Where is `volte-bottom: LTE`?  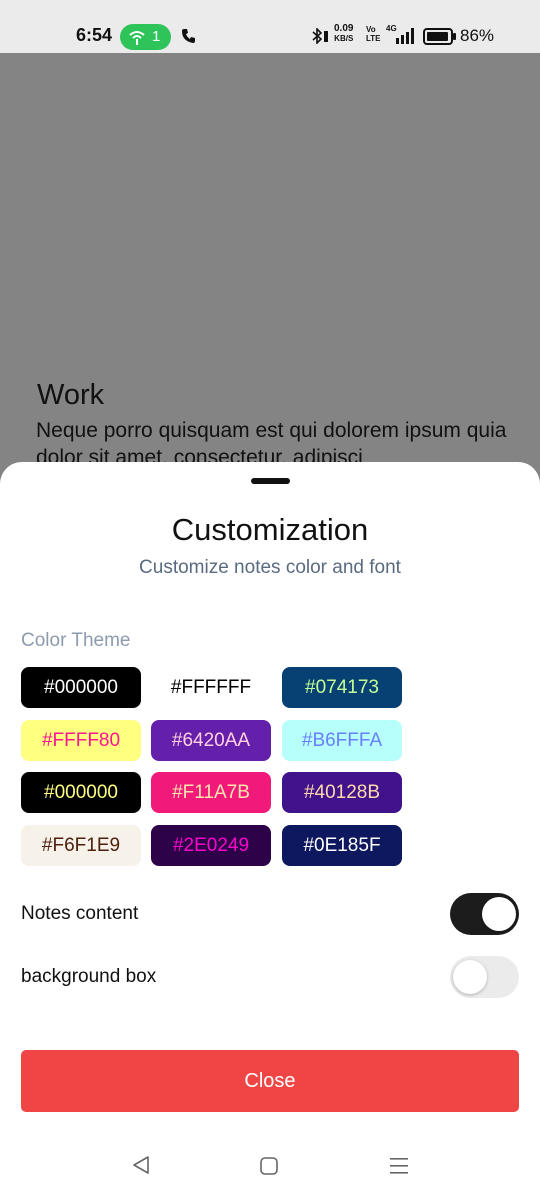 volte-bottom: LTE is located at coordinates (373, 38).